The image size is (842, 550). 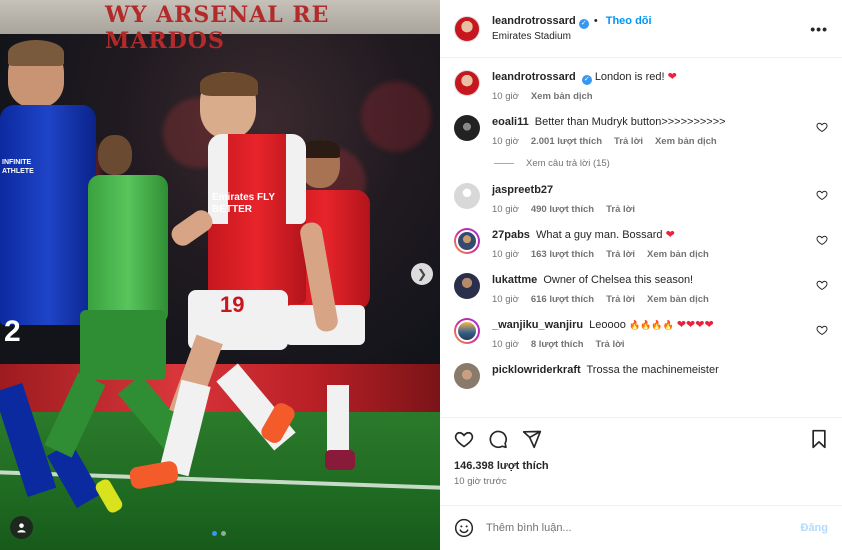 I want to click on bookmark-icon, so click(x=819, y=439).